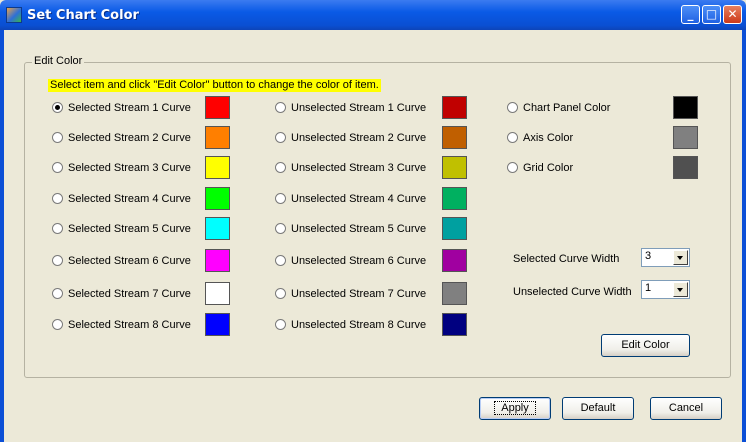  I want to click on apply-button-label: Apply, so click(515, 408).